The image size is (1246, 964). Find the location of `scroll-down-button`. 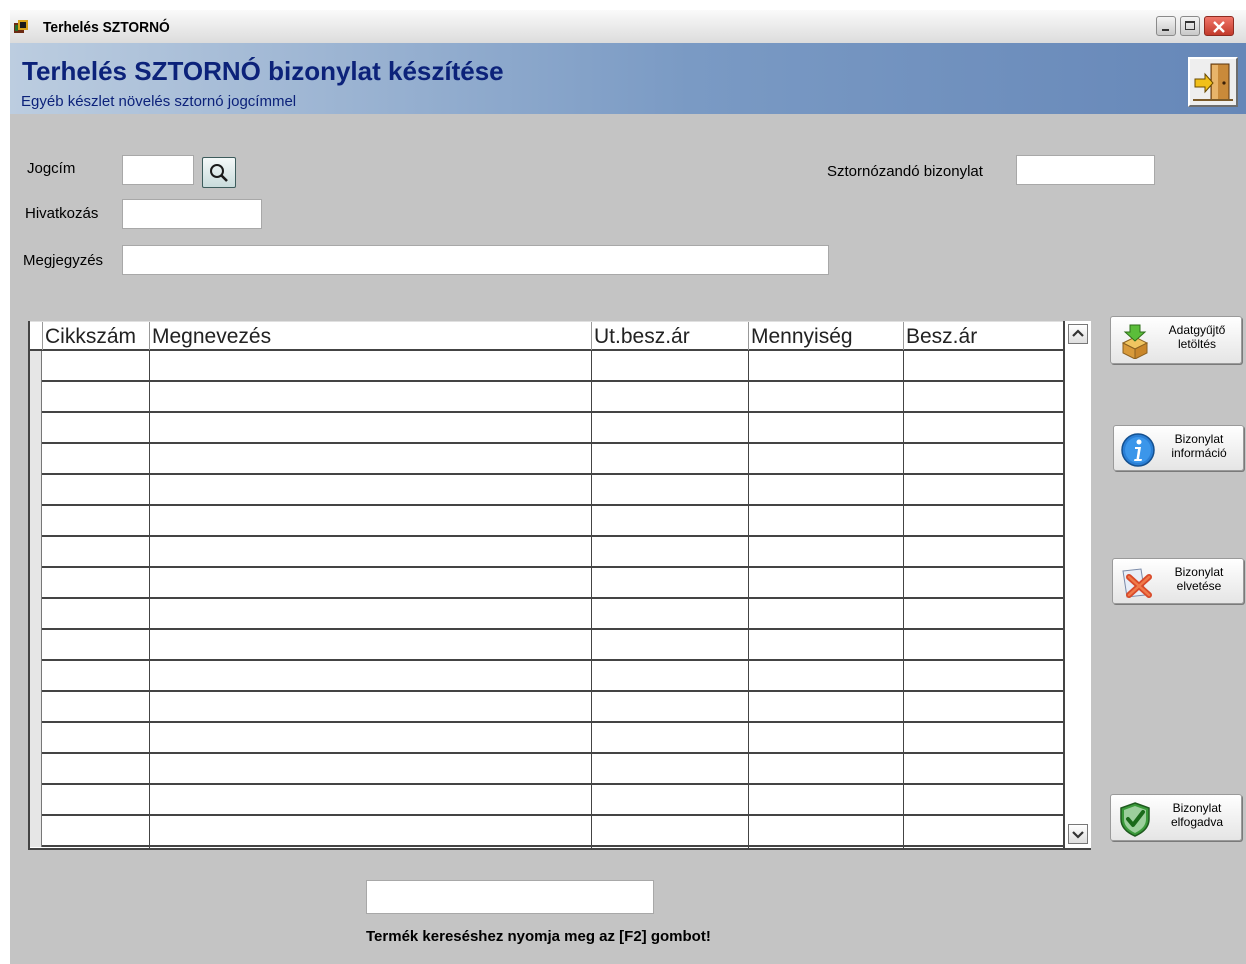

scroll-down-button is located at coordinates (1078, 834).